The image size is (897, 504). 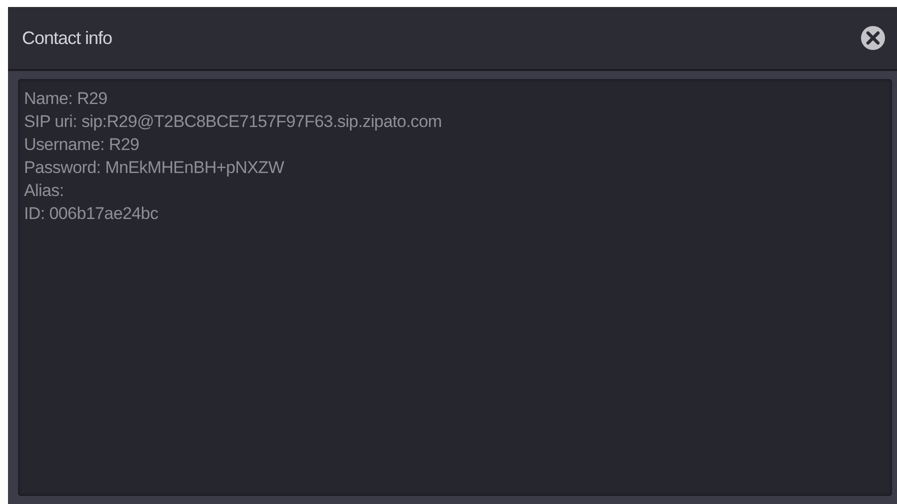 What do you see at coordinates (66, 99) in the screenshot?
I see `detail-line: Name: R29` at bounding box center [66, 99].